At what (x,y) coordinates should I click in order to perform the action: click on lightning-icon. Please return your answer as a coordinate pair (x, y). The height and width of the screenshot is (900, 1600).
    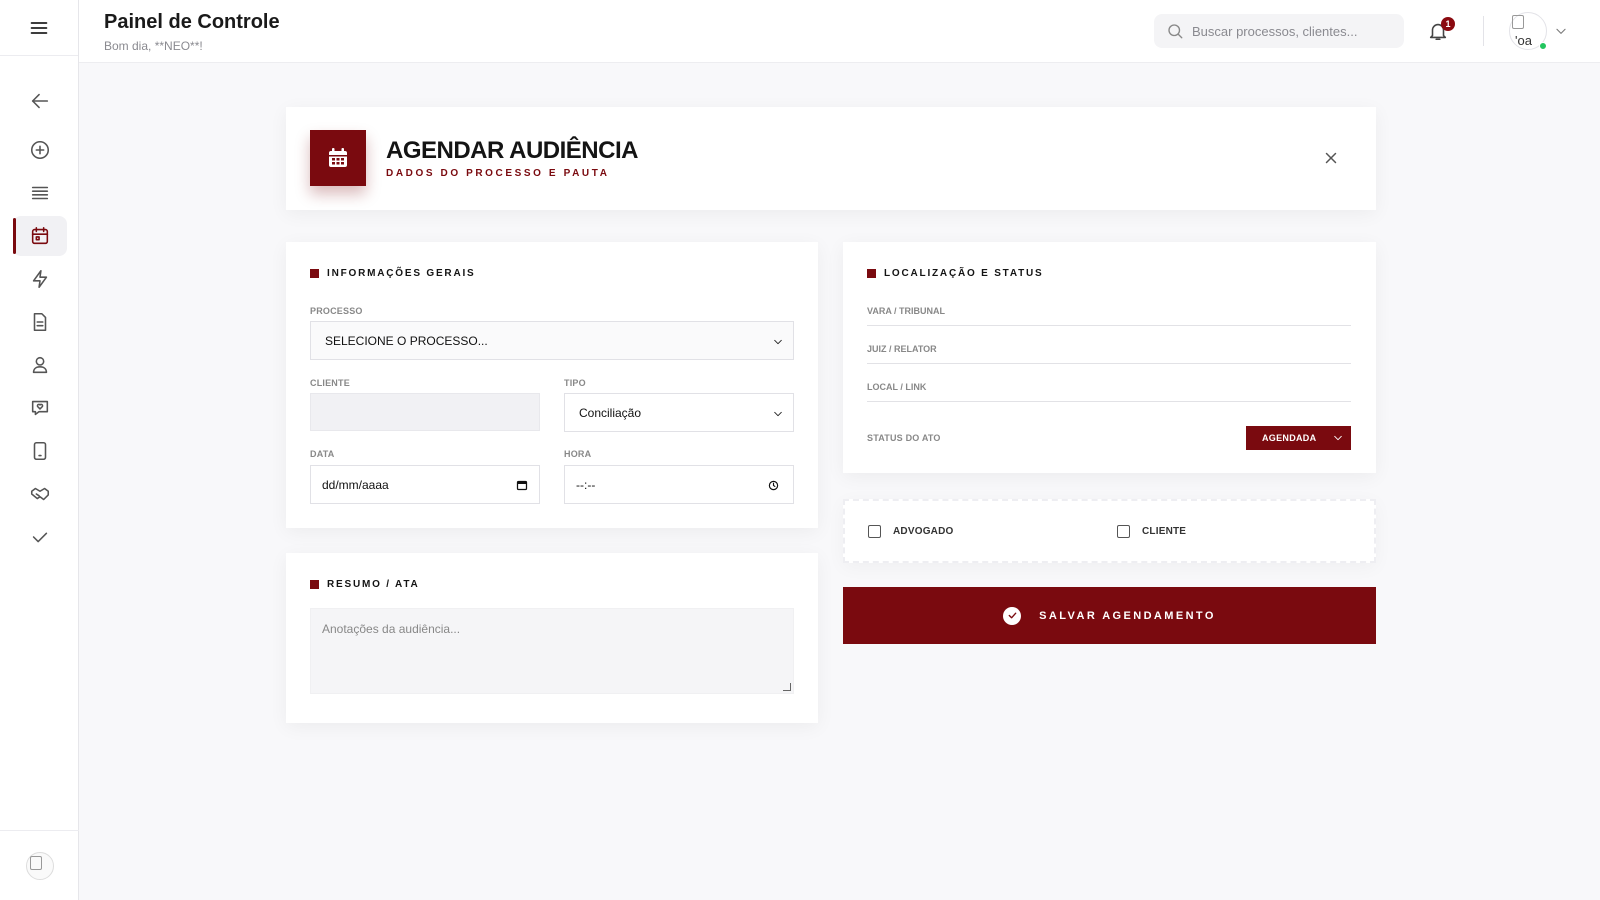
    Looking at the image, I should click on (40, 279).